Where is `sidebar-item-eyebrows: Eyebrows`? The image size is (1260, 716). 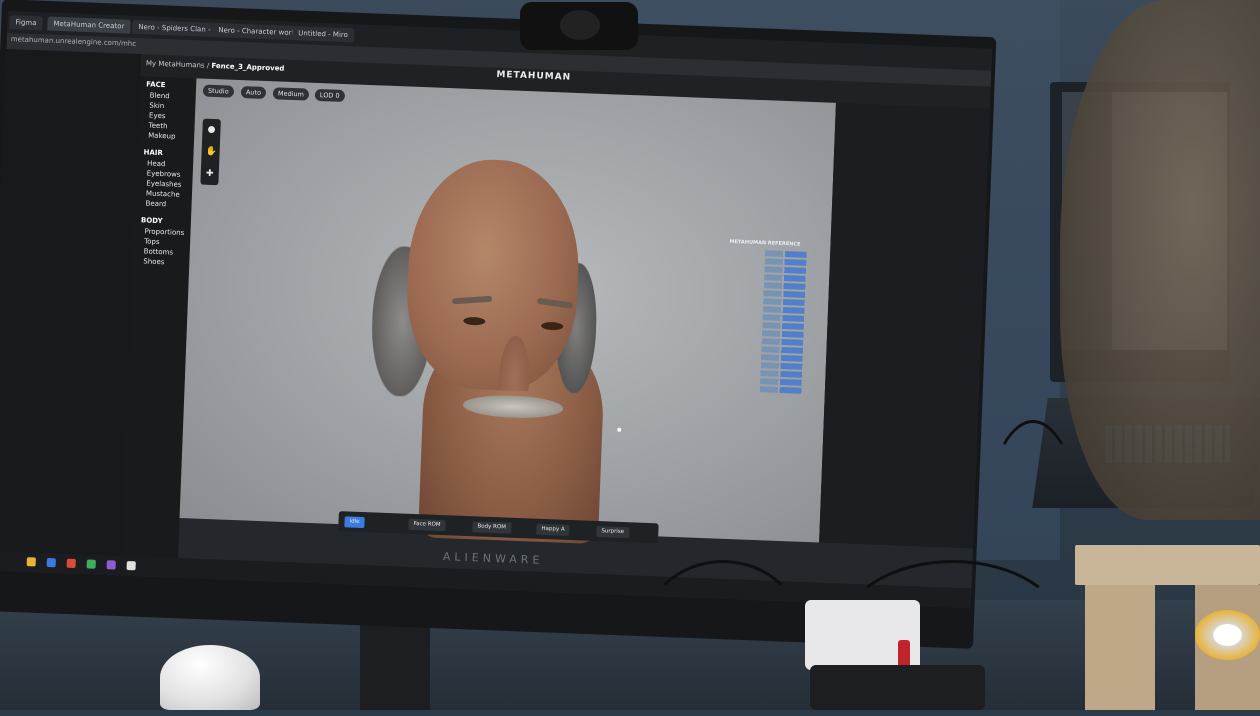
sidebar-item-eyebrows: Eyebrows is located at coordinates (164, 173).